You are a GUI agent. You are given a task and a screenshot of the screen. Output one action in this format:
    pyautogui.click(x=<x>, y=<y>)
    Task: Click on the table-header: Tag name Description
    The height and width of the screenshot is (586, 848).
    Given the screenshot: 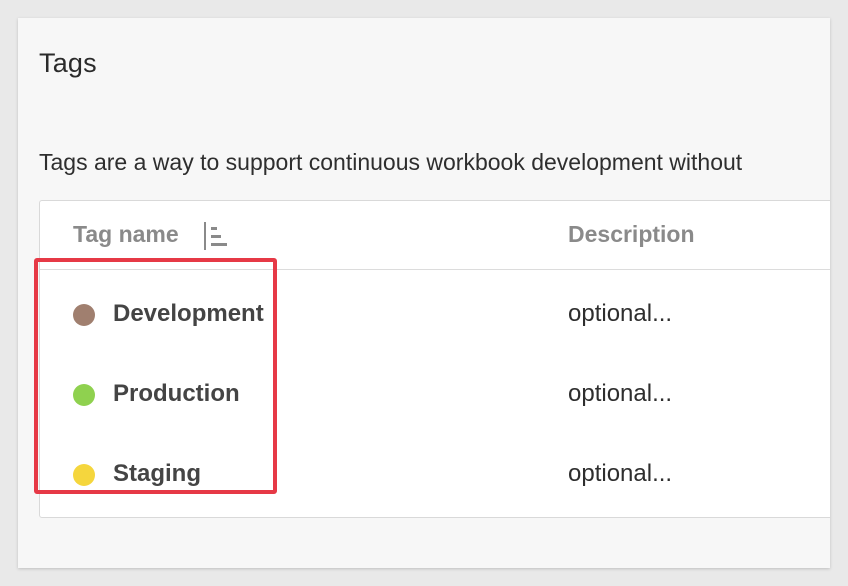 What is the action you would take?
    pyautogui.click(x=435, y=235)
    